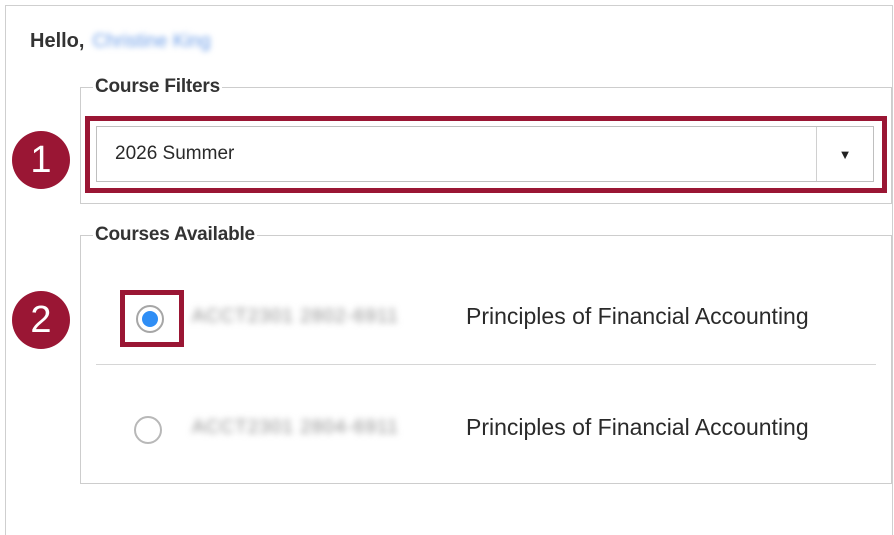 This screenshot has width=894, height=535. I want to click on course-radio-selected, so click(150, 319).